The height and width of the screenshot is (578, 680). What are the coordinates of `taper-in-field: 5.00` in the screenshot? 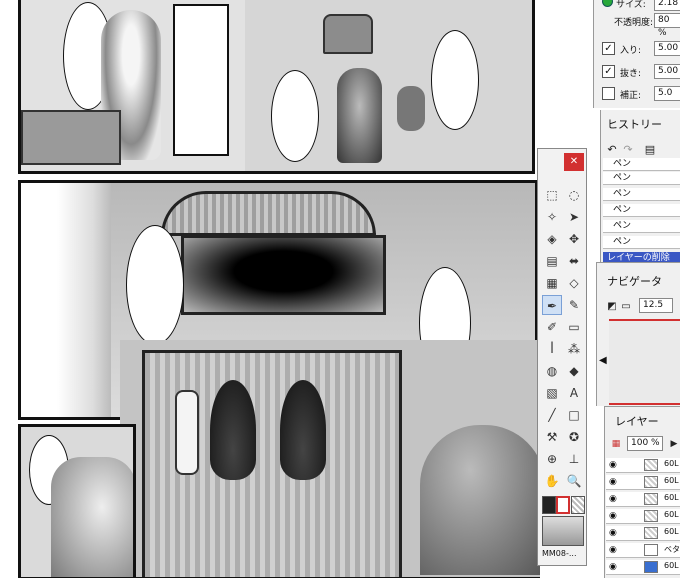 It's located at (667, 48).